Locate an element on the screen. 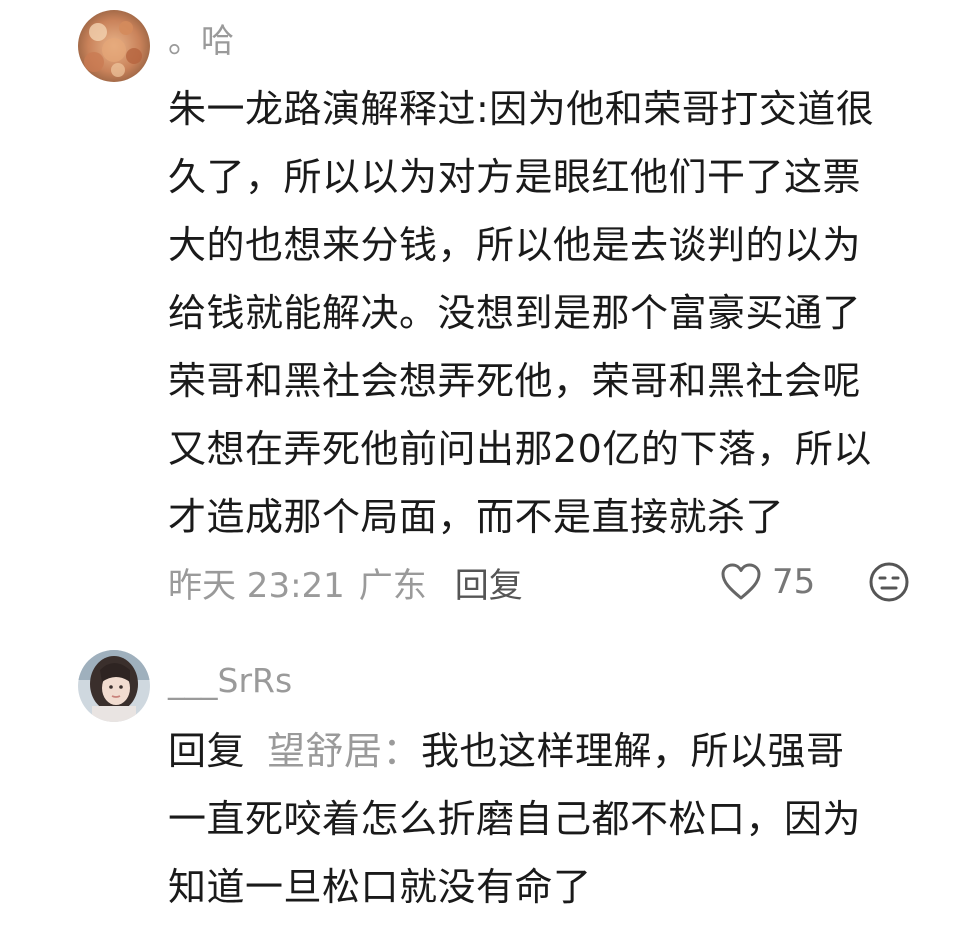 This screenshot has height=932, width=975. girl-photo-avatar-icon is located at coordinates (114, 686).